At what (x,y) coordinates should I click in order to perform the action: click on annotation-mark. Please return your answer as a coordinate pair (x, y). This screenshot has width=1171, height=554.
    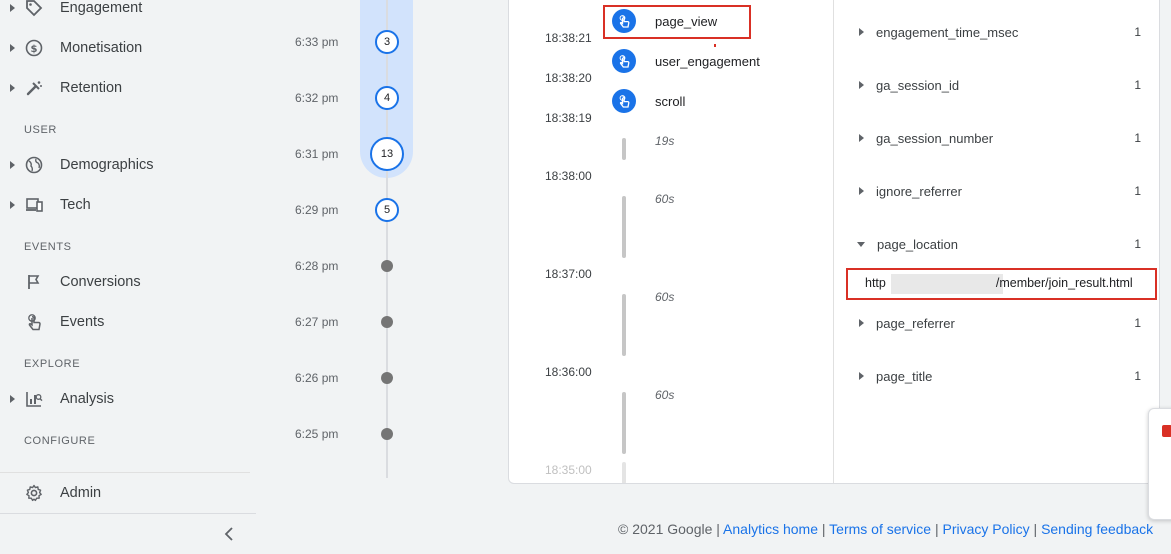
    Looking at the image, I should click on (715, 45).